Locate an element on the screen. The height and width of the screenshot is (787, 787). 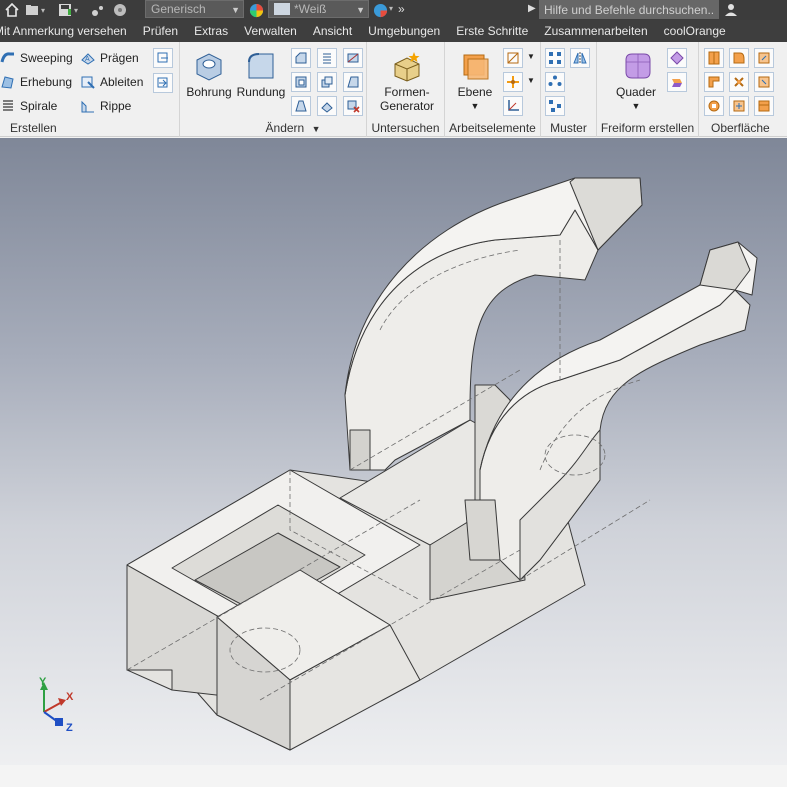
replace-face-icon is located at coordinates (327, 106).